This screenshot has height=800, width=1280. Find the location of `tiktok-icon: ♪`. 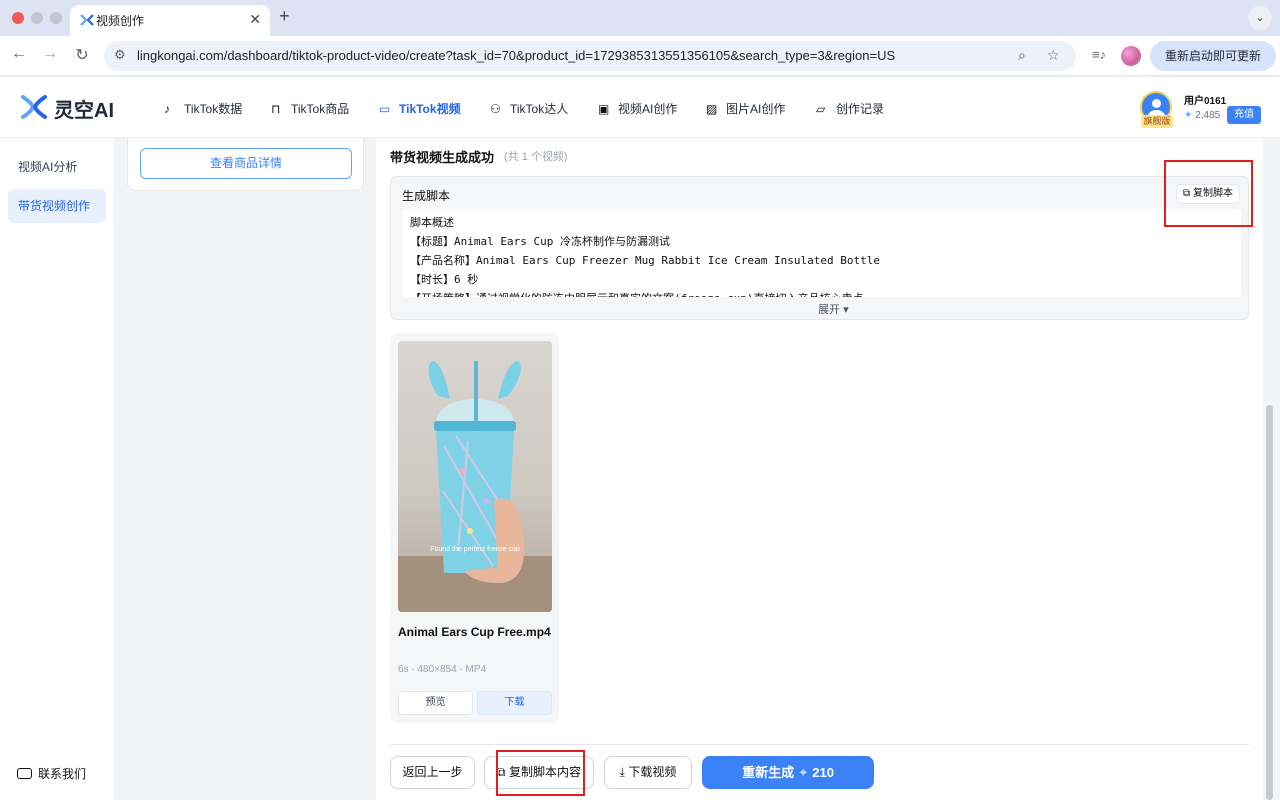

tiktok-icon: ♪ is located at coordinates (167, 109).